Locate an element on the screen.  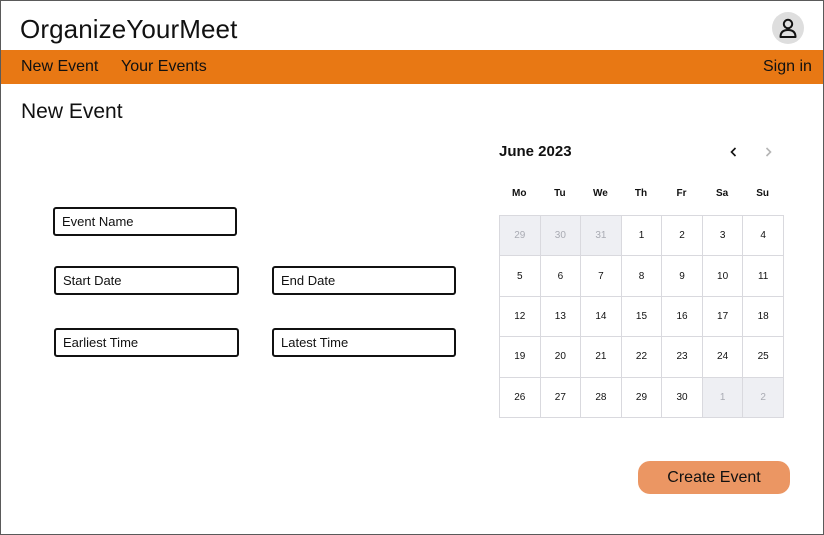
calendar-day: 6 is located at coordinates (561, 276).